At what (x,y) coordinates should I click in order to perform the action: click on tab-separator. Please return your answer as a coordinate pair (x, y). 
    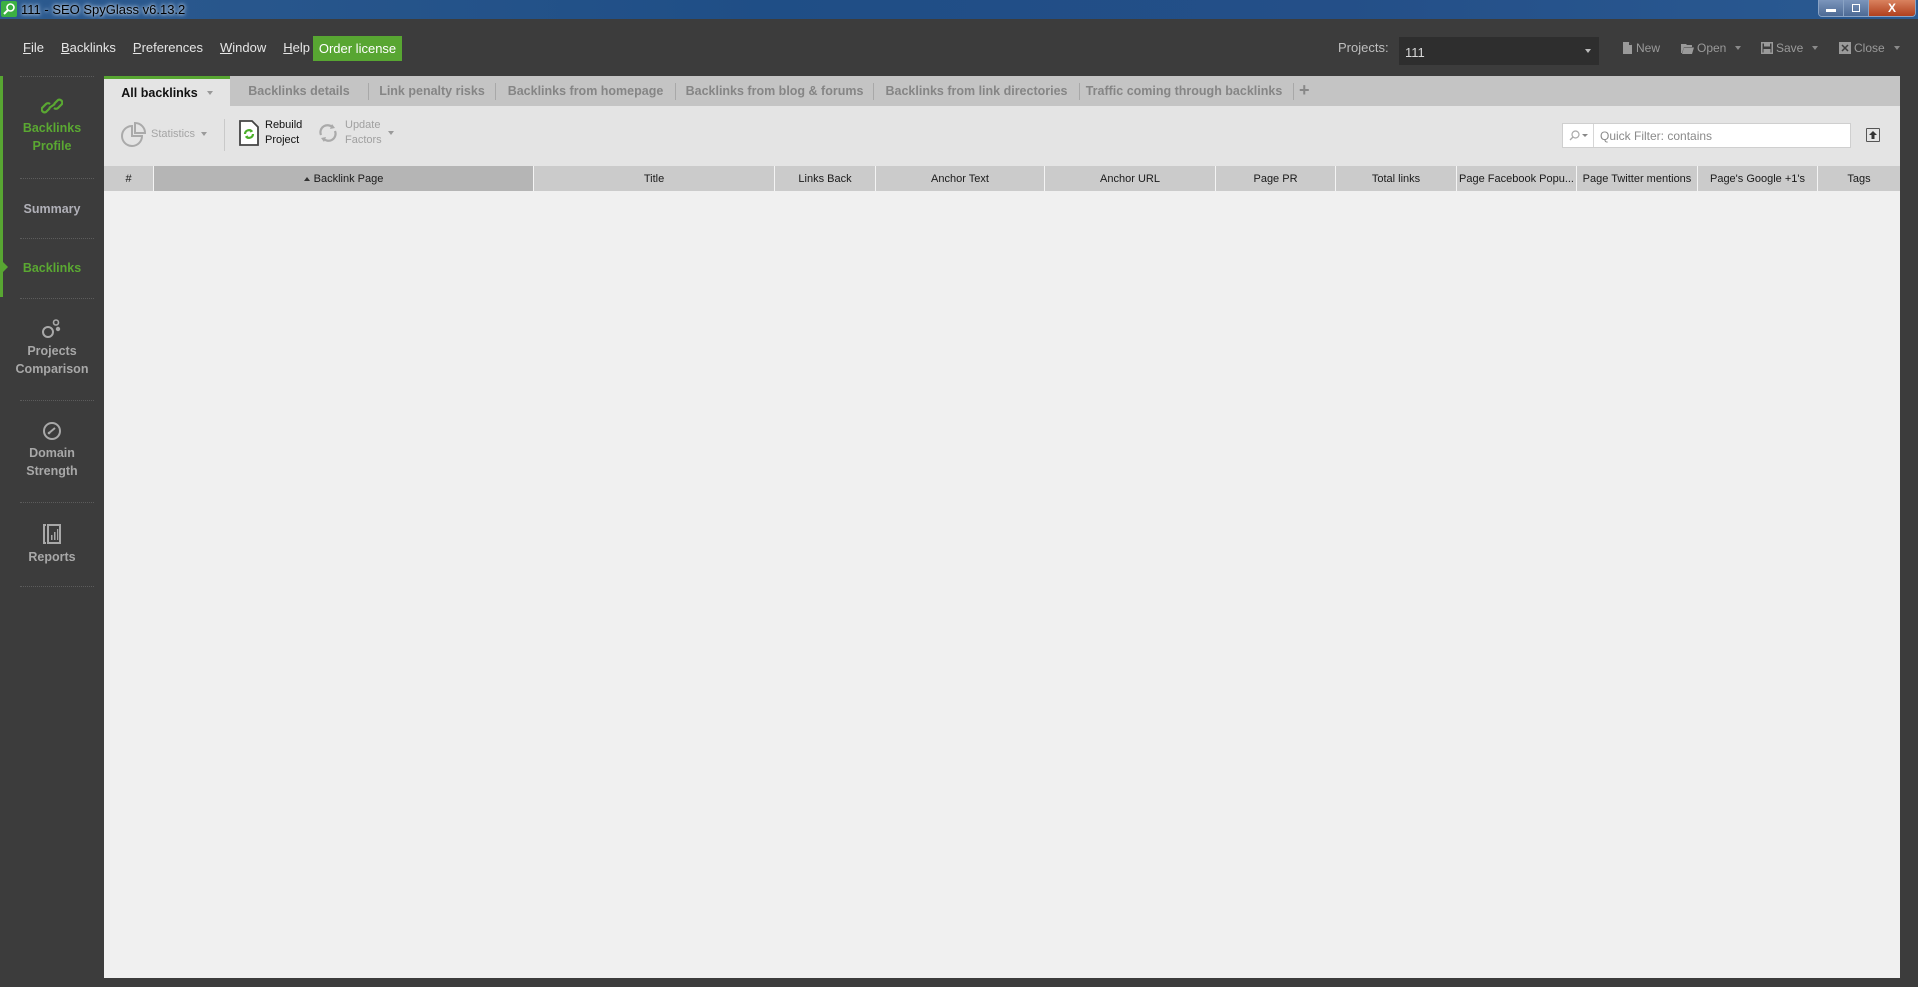
    Looking at the image, I should click on (1293, 91).